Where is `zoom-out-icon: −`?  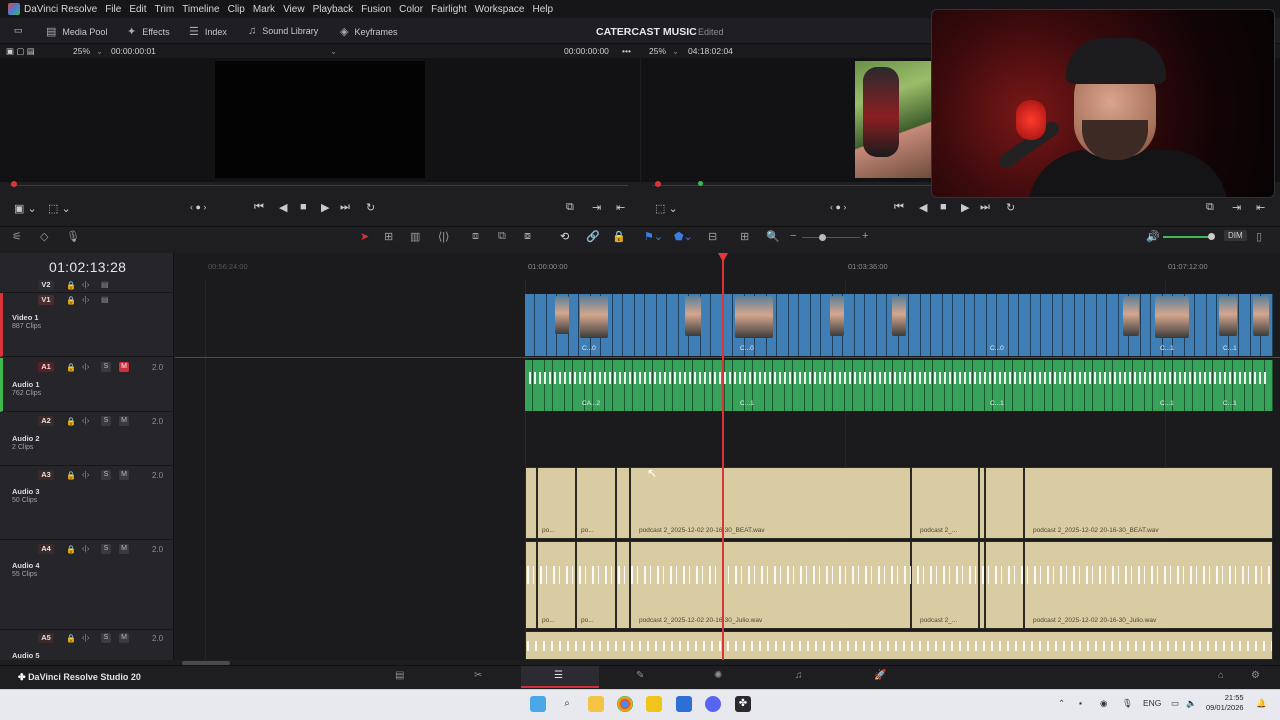
zoom-out-icon: − is located at coordinates (793, 236).